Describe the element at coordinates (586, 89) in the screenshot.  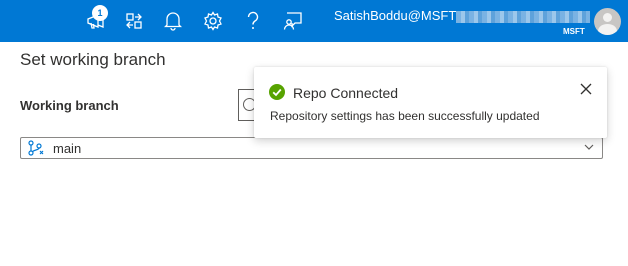
I see `close-icon` at that location.